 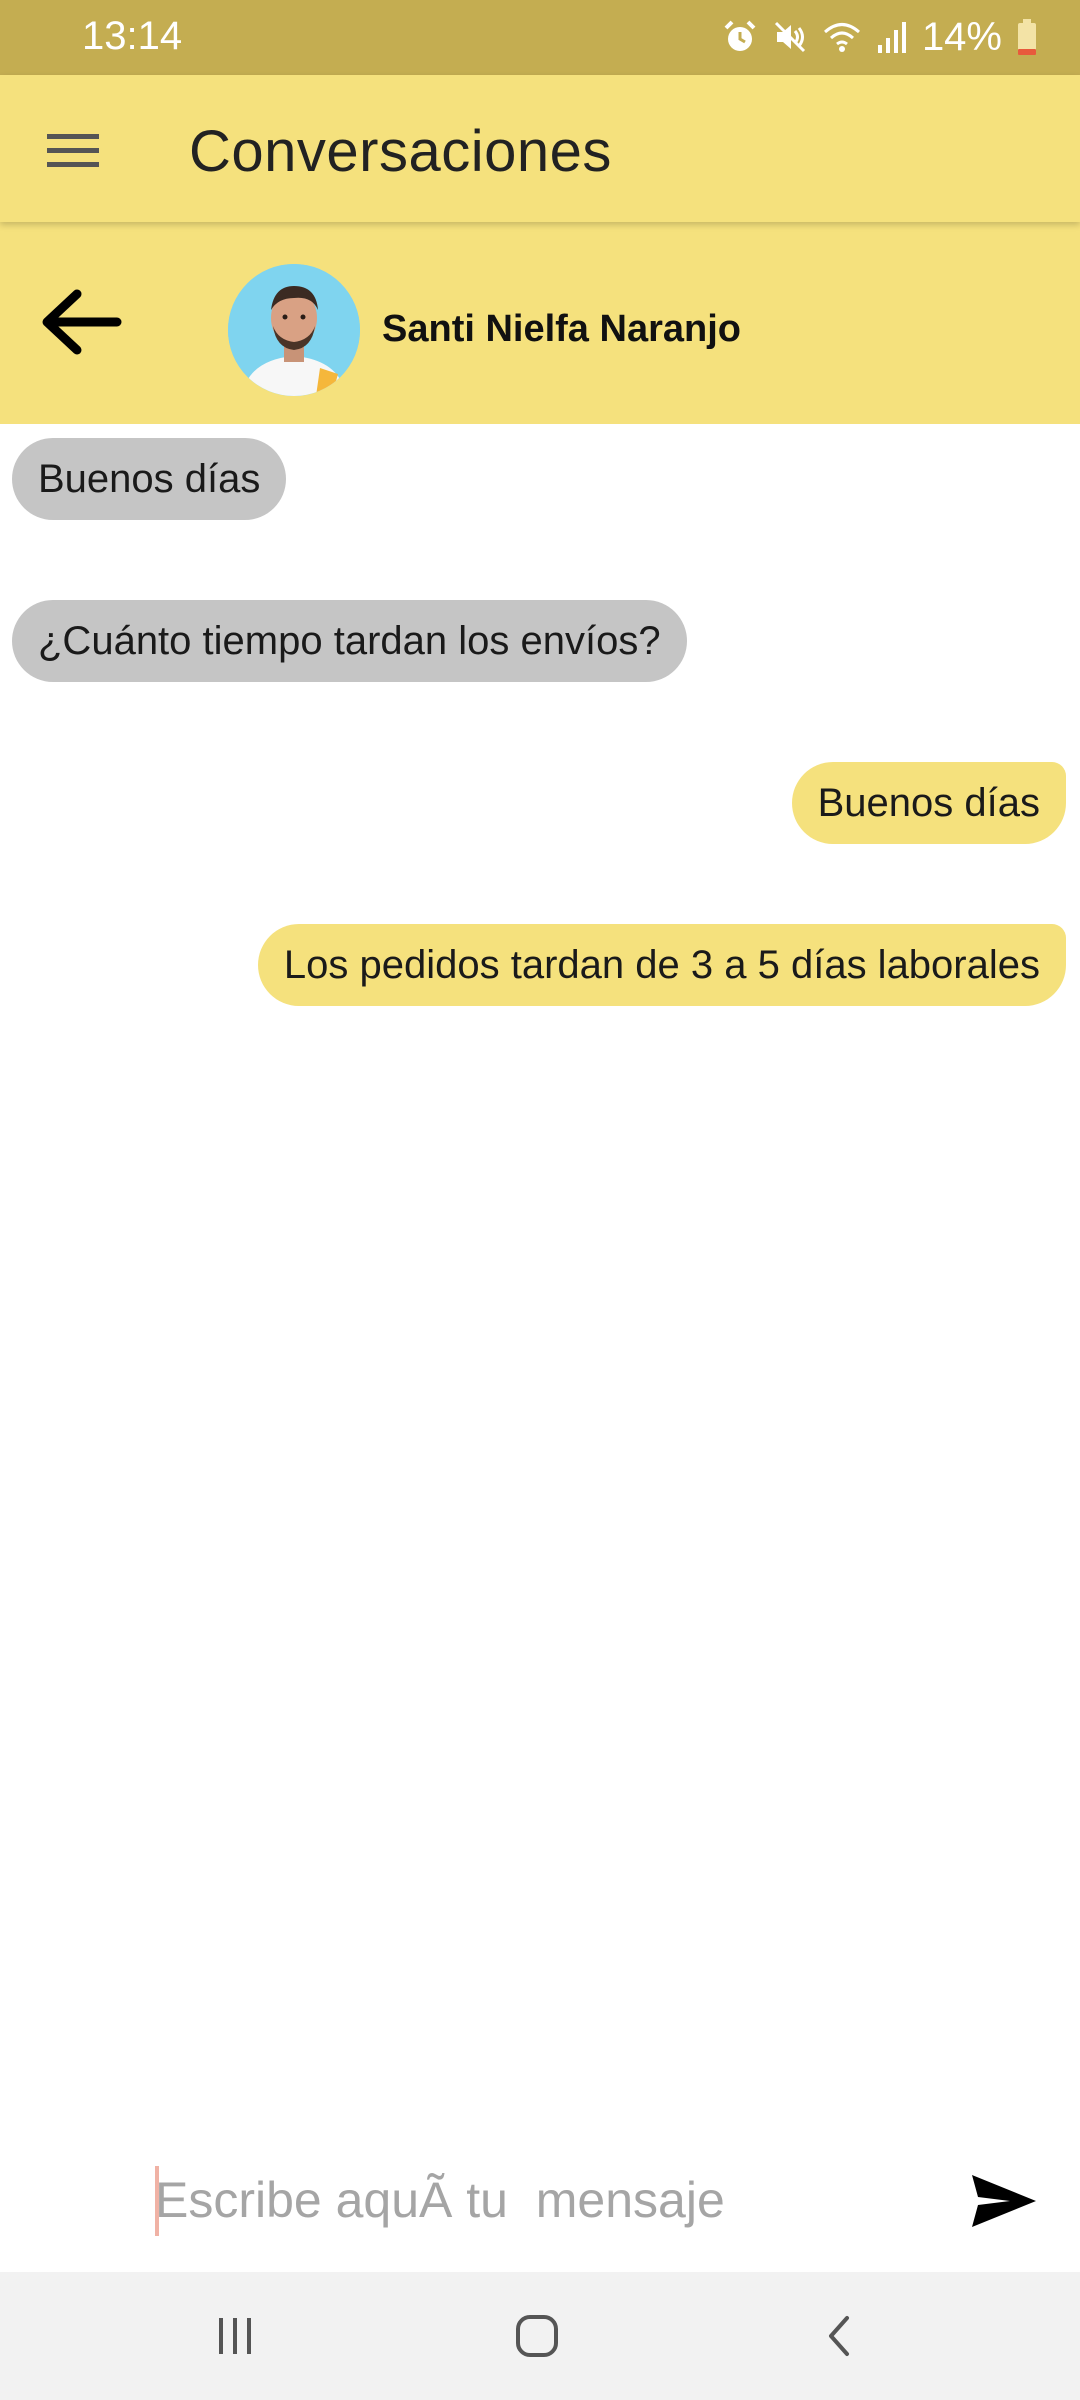 I want to click on send-button, so click(x=1004, y=2201).